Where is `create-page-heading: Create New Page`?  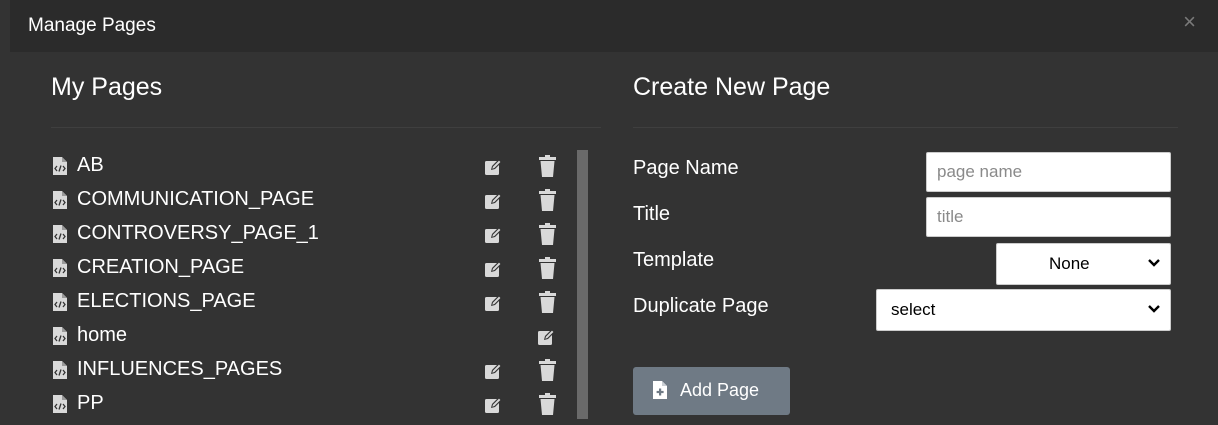 create-page-heading: Create New Page is located at coordinates (732, 87).